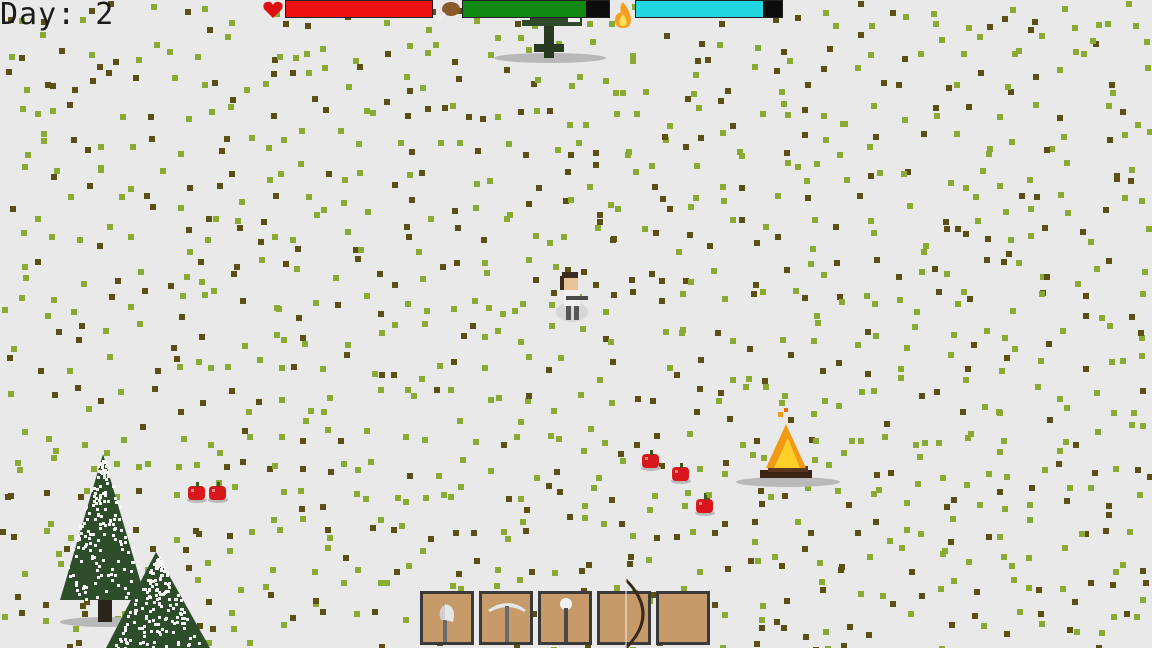  Describe the element at coordinates (787, 448) in the screenshot. I see `campfire` at that location.